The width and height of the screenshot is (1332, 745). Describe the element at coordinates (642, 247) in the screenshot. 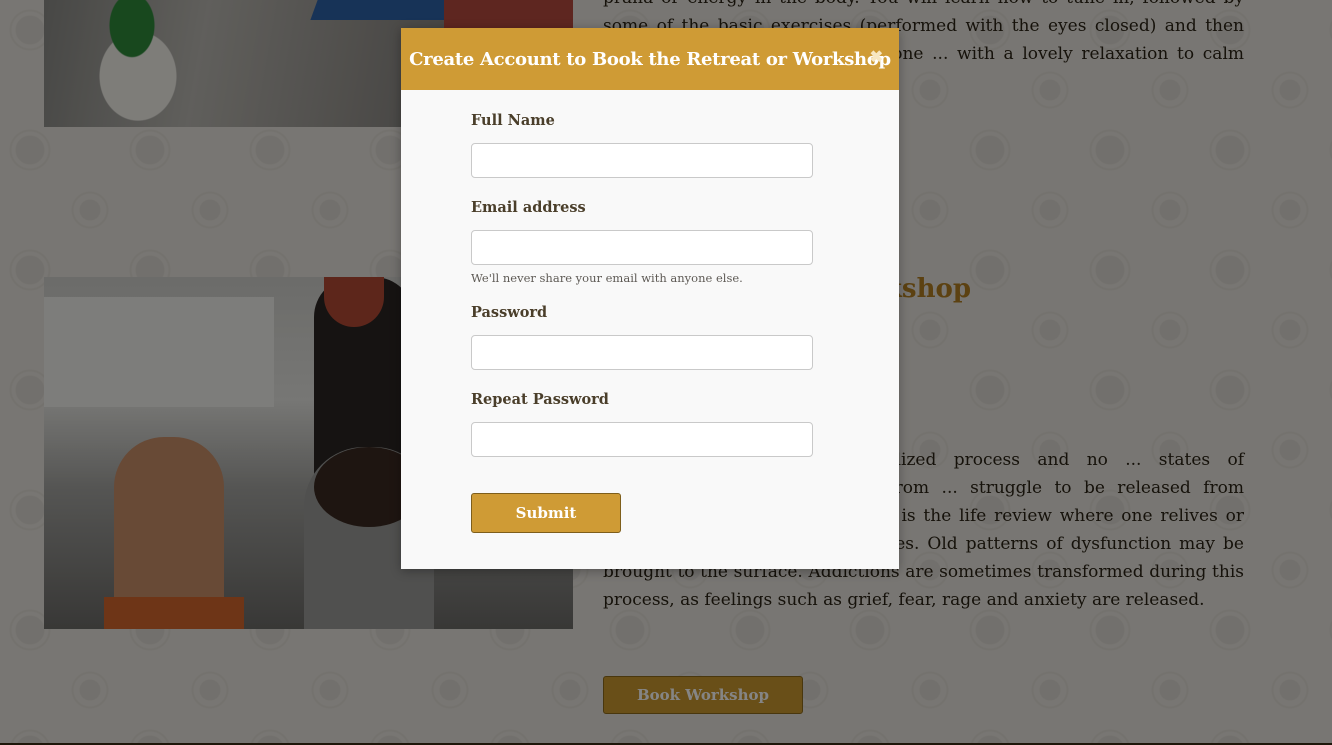

I see `email-input` at that location.